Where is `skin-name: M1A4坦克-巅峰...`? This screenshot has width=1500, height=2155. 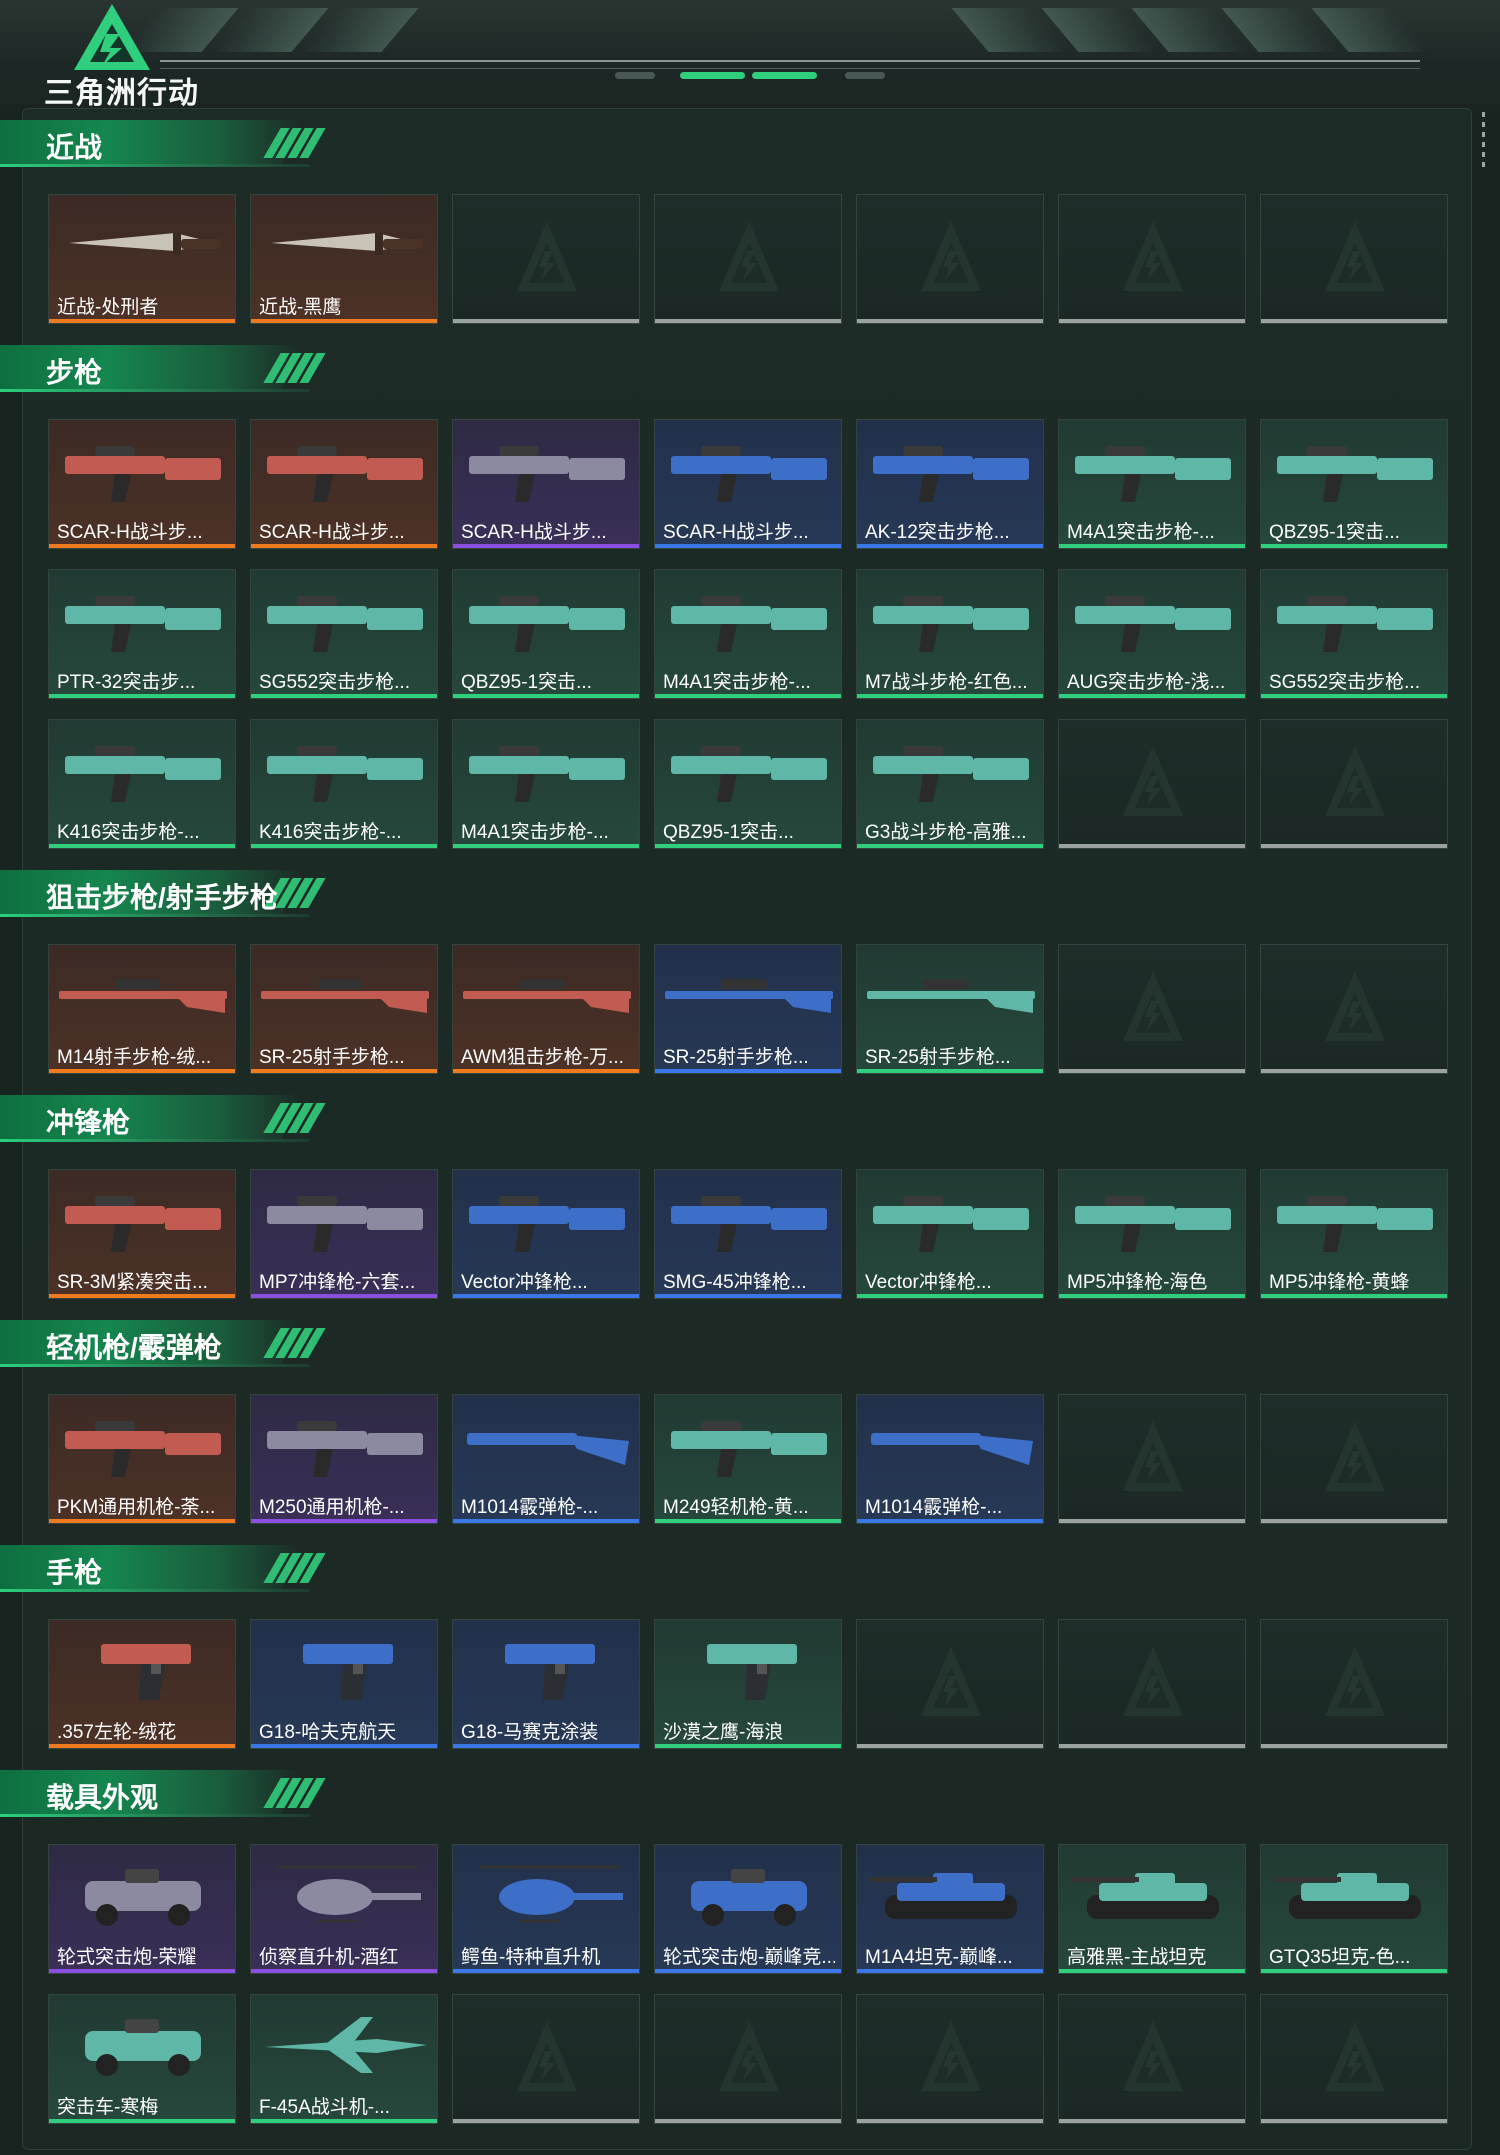 skin-name: M1A4坦克-巅峰... is located at coordinates (939, 1957).